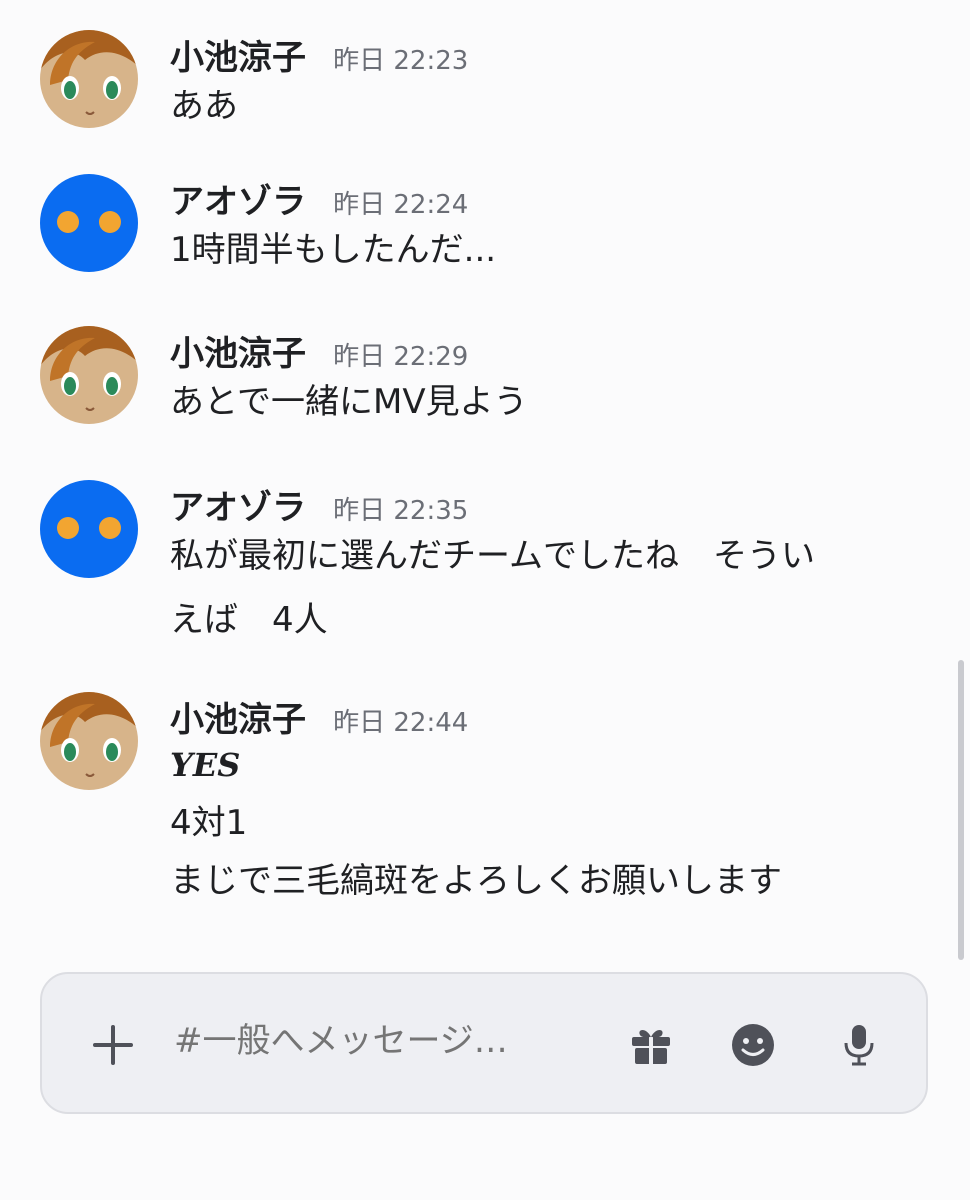 Image resolution: width=970 pixels, height=1200 pixels. Describe the element at coordinates (401, 357) in the screenshot. I see `timestamp: 昨日 22:29` at that location.